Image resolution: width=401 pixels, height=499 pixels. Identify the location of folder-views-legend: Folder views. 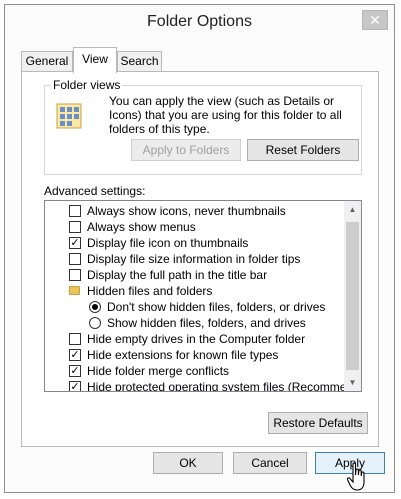
(87, 85).